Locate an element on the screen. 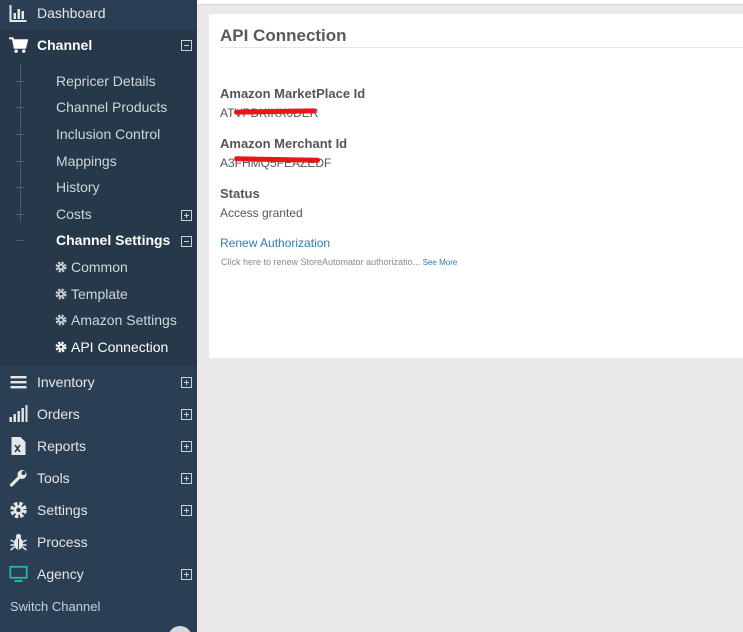 Image resolution: width=743 pixels, height=632 pixels. nav-process: Process is located at coordinates (98, 542).